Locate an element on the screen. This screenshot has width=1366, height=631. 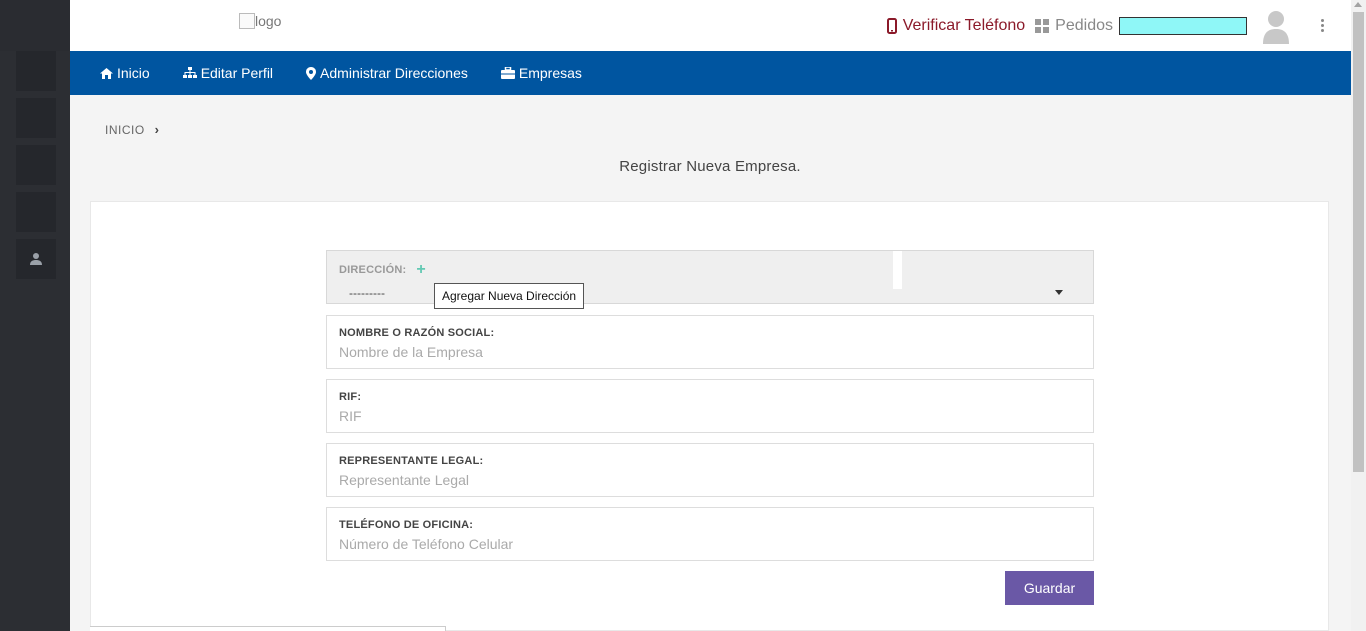
nav-item-label: Inicio is located at coordinates (133, 73).